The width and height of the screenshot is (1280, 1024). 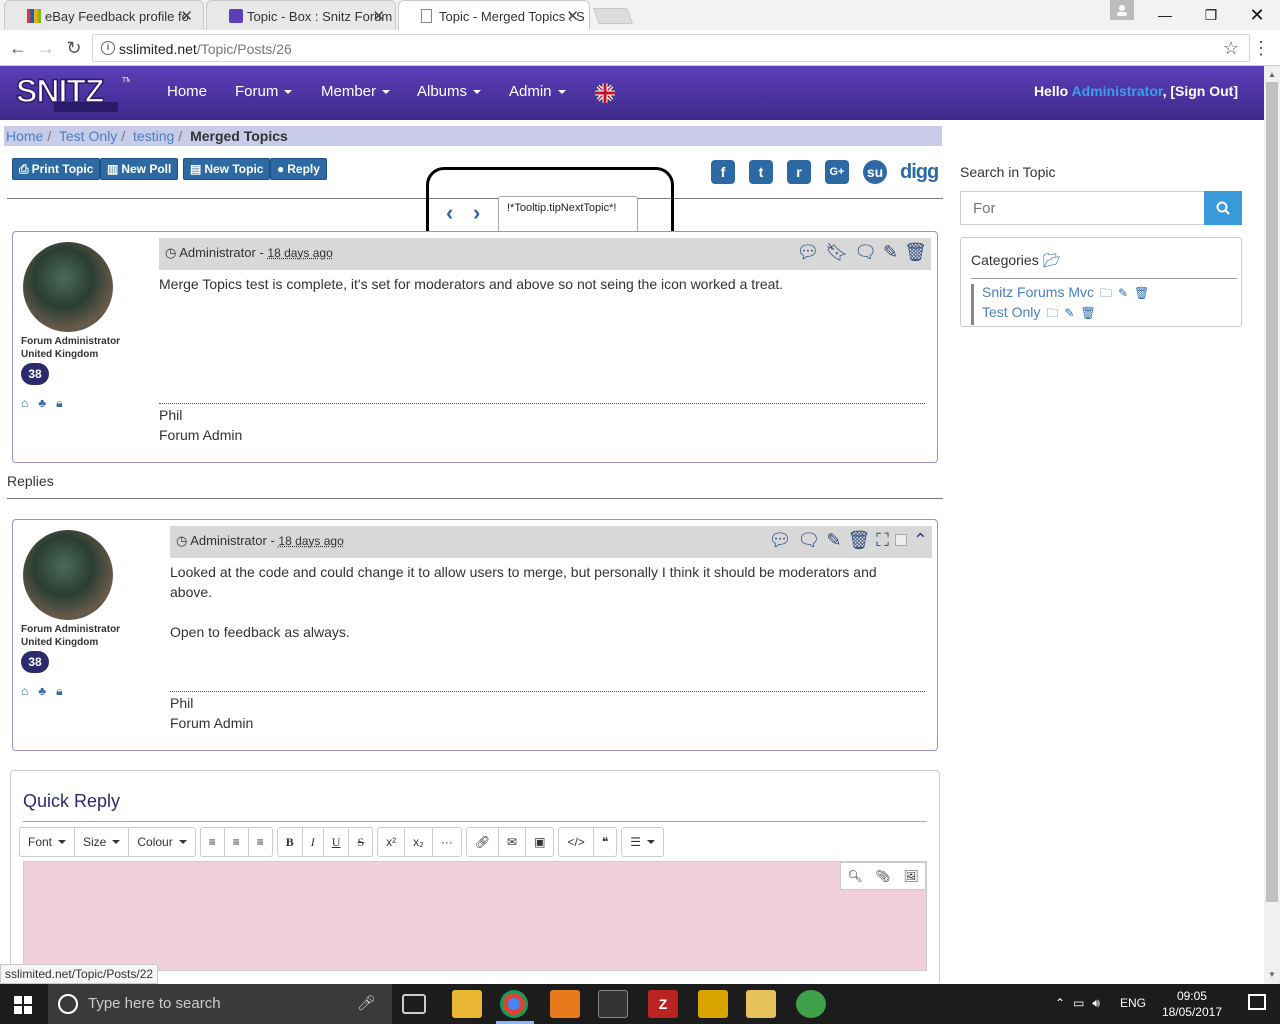 What do you see at coordinates (920, 540) in the screenshot?
I see `scroll-top-icon: ⌃` at bounding box center [920, 540].